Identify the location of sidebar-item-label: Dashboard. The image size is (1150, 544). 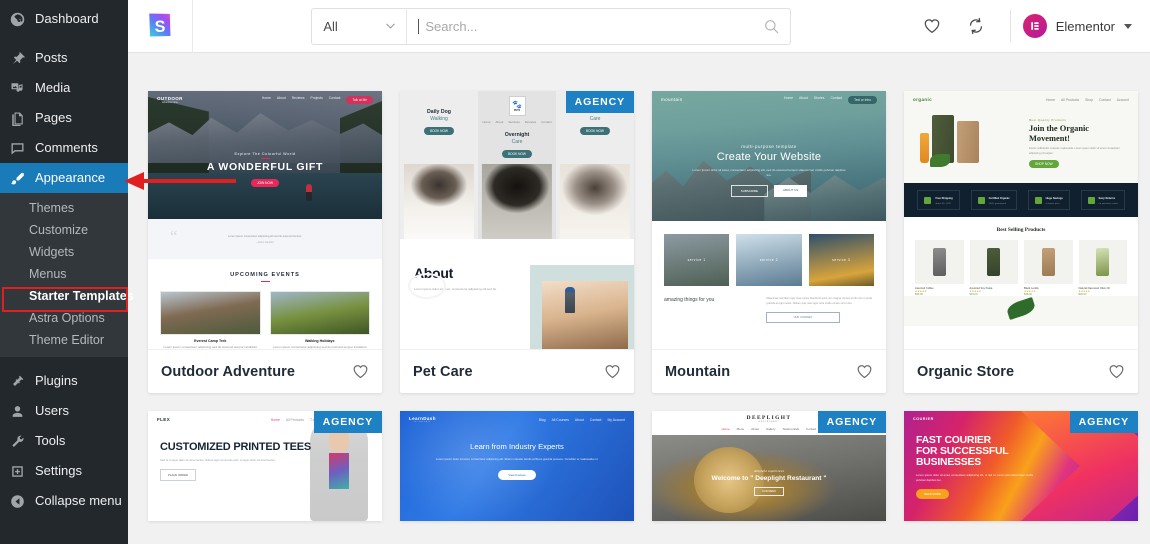
(67, 18).